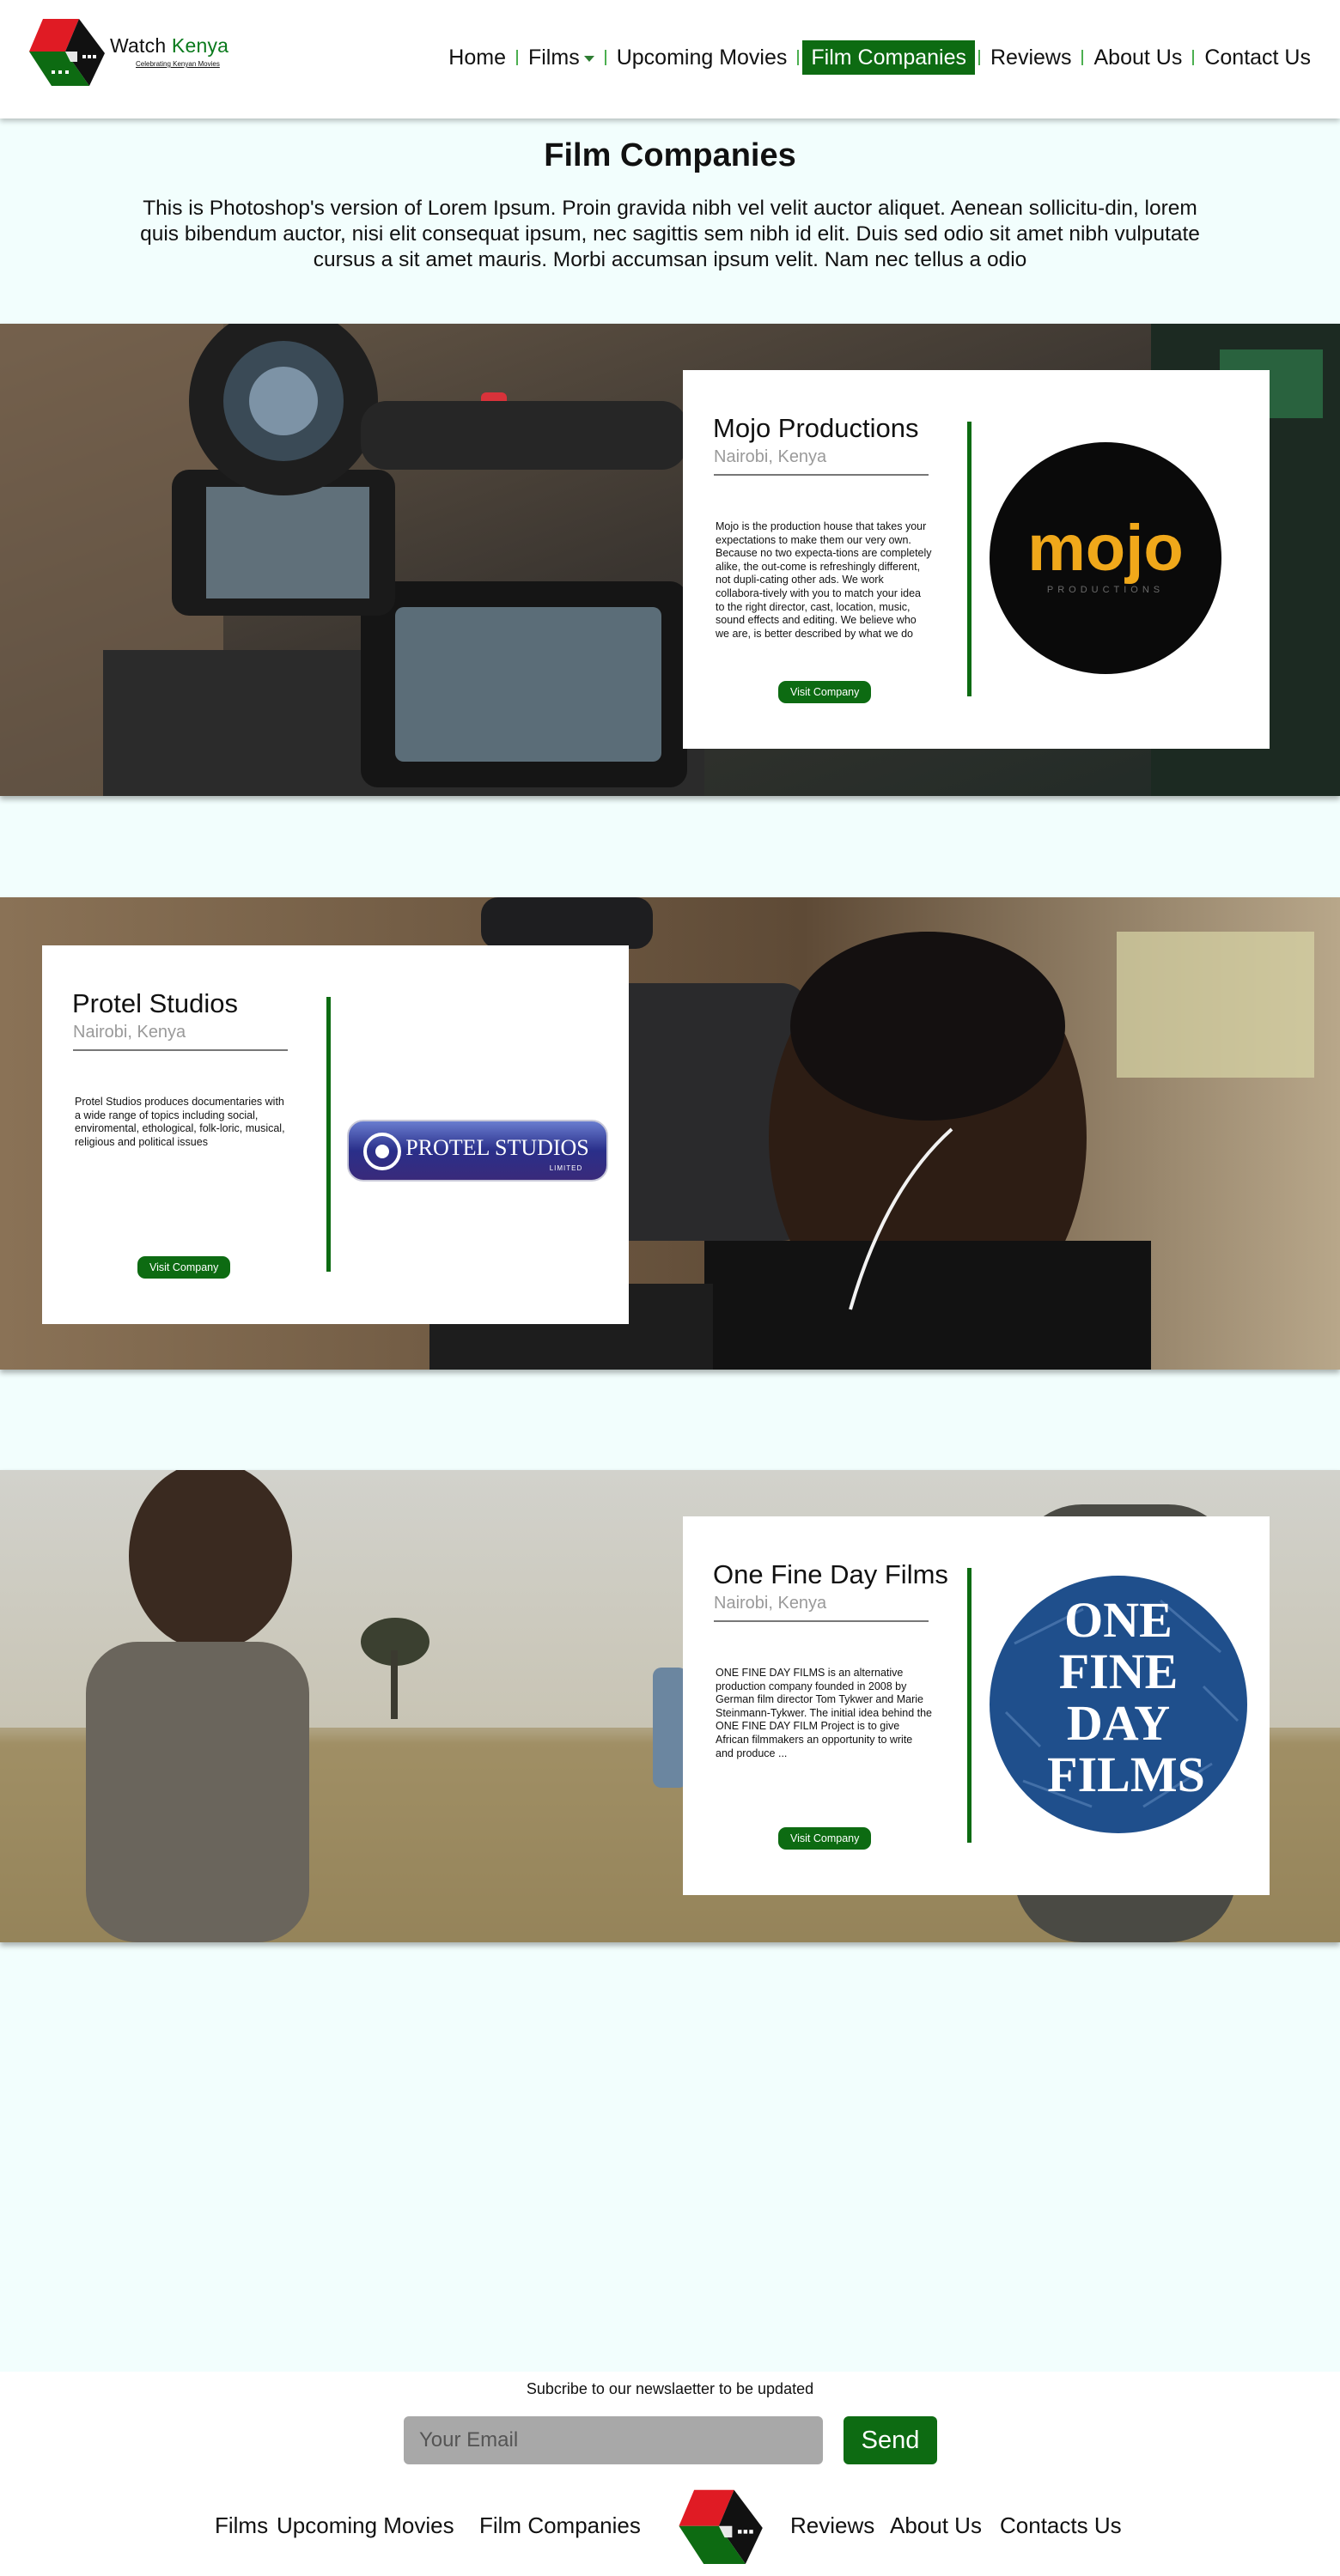 The width and height of the screenshot is (1340, 2576). Describe the element at coordinates (816, 428) in the screenshot. I see `company-name: Mojo Productions` at that location.